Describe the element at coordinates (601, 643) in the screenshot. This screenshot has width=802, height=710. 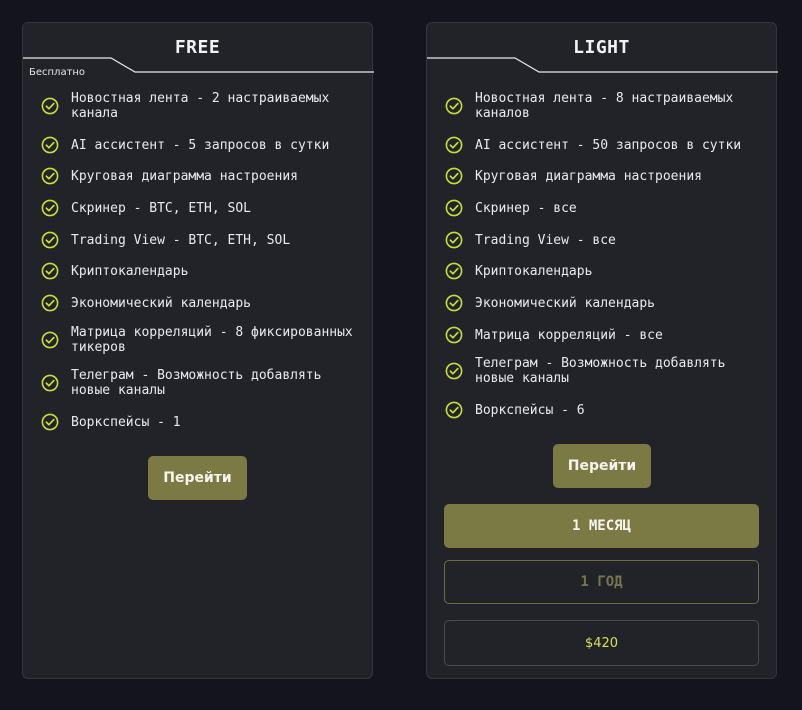
I see `price-display: $420` at that location.